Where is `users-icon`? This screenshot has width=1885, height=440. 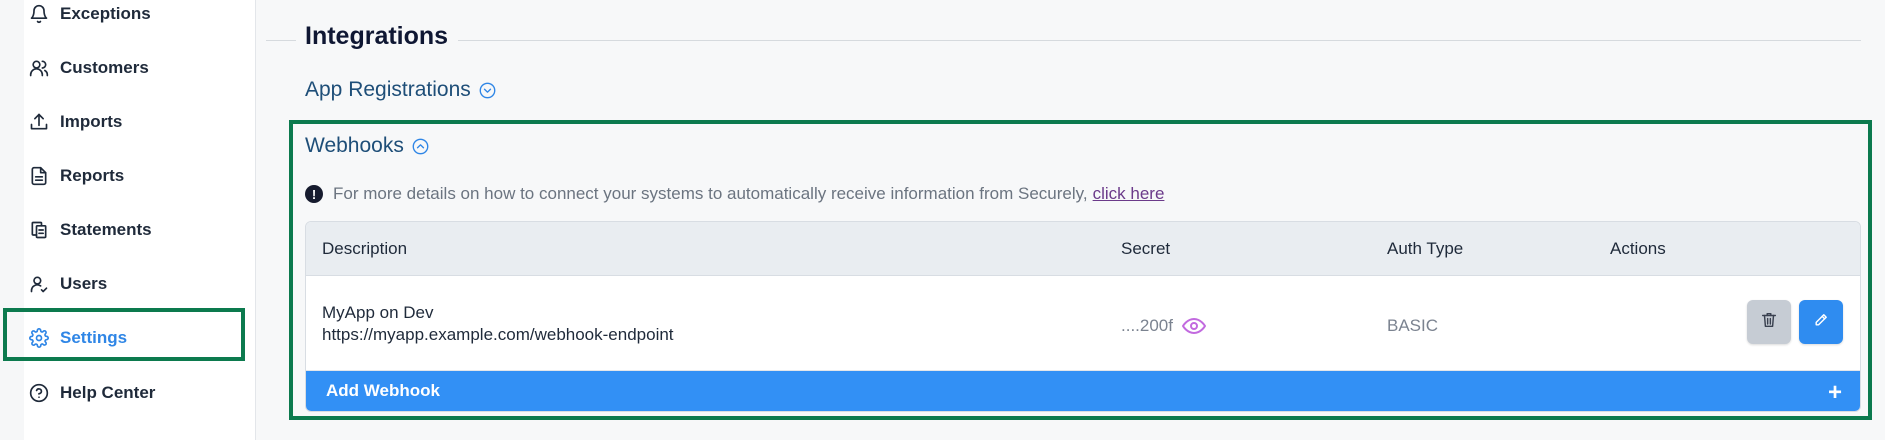 users-icon is located at coordinates (39, 68).